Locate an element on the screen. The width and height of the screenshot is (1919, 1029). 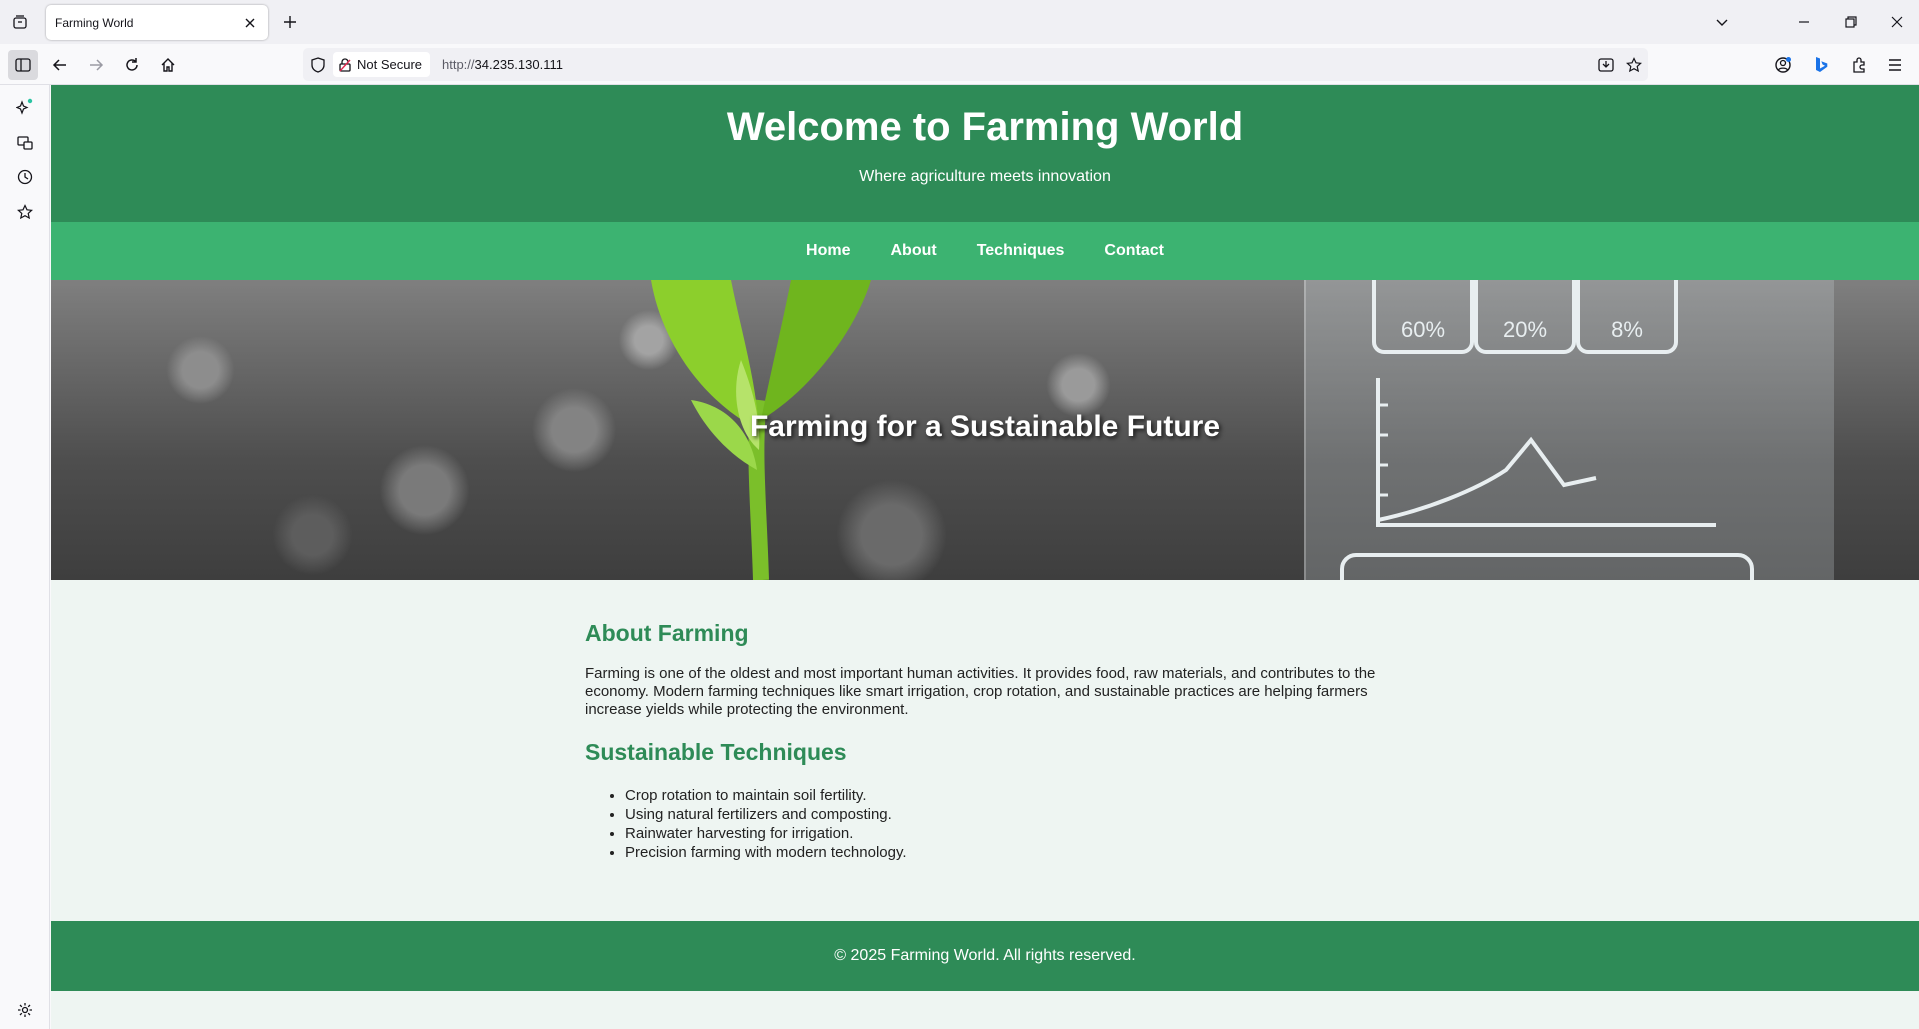
shield-icon is located at coordinates (318, 65).